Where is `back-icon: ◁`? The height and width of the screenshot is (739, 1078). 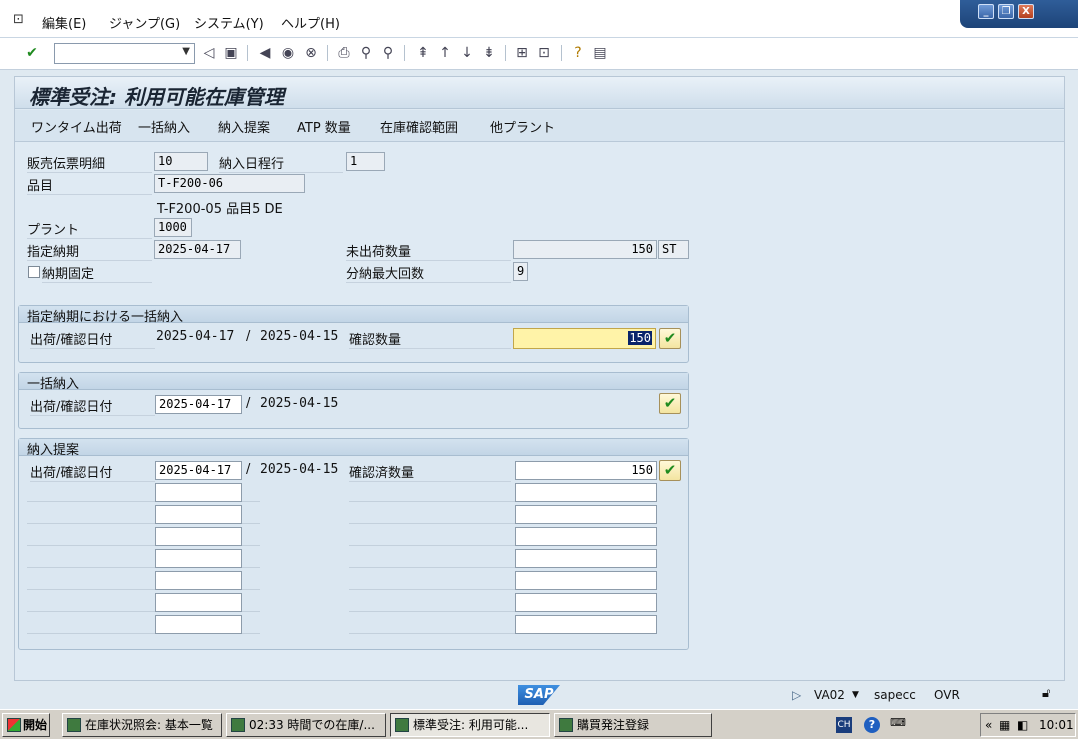
back-icon: ◁ is located at coordinates (209, 53).